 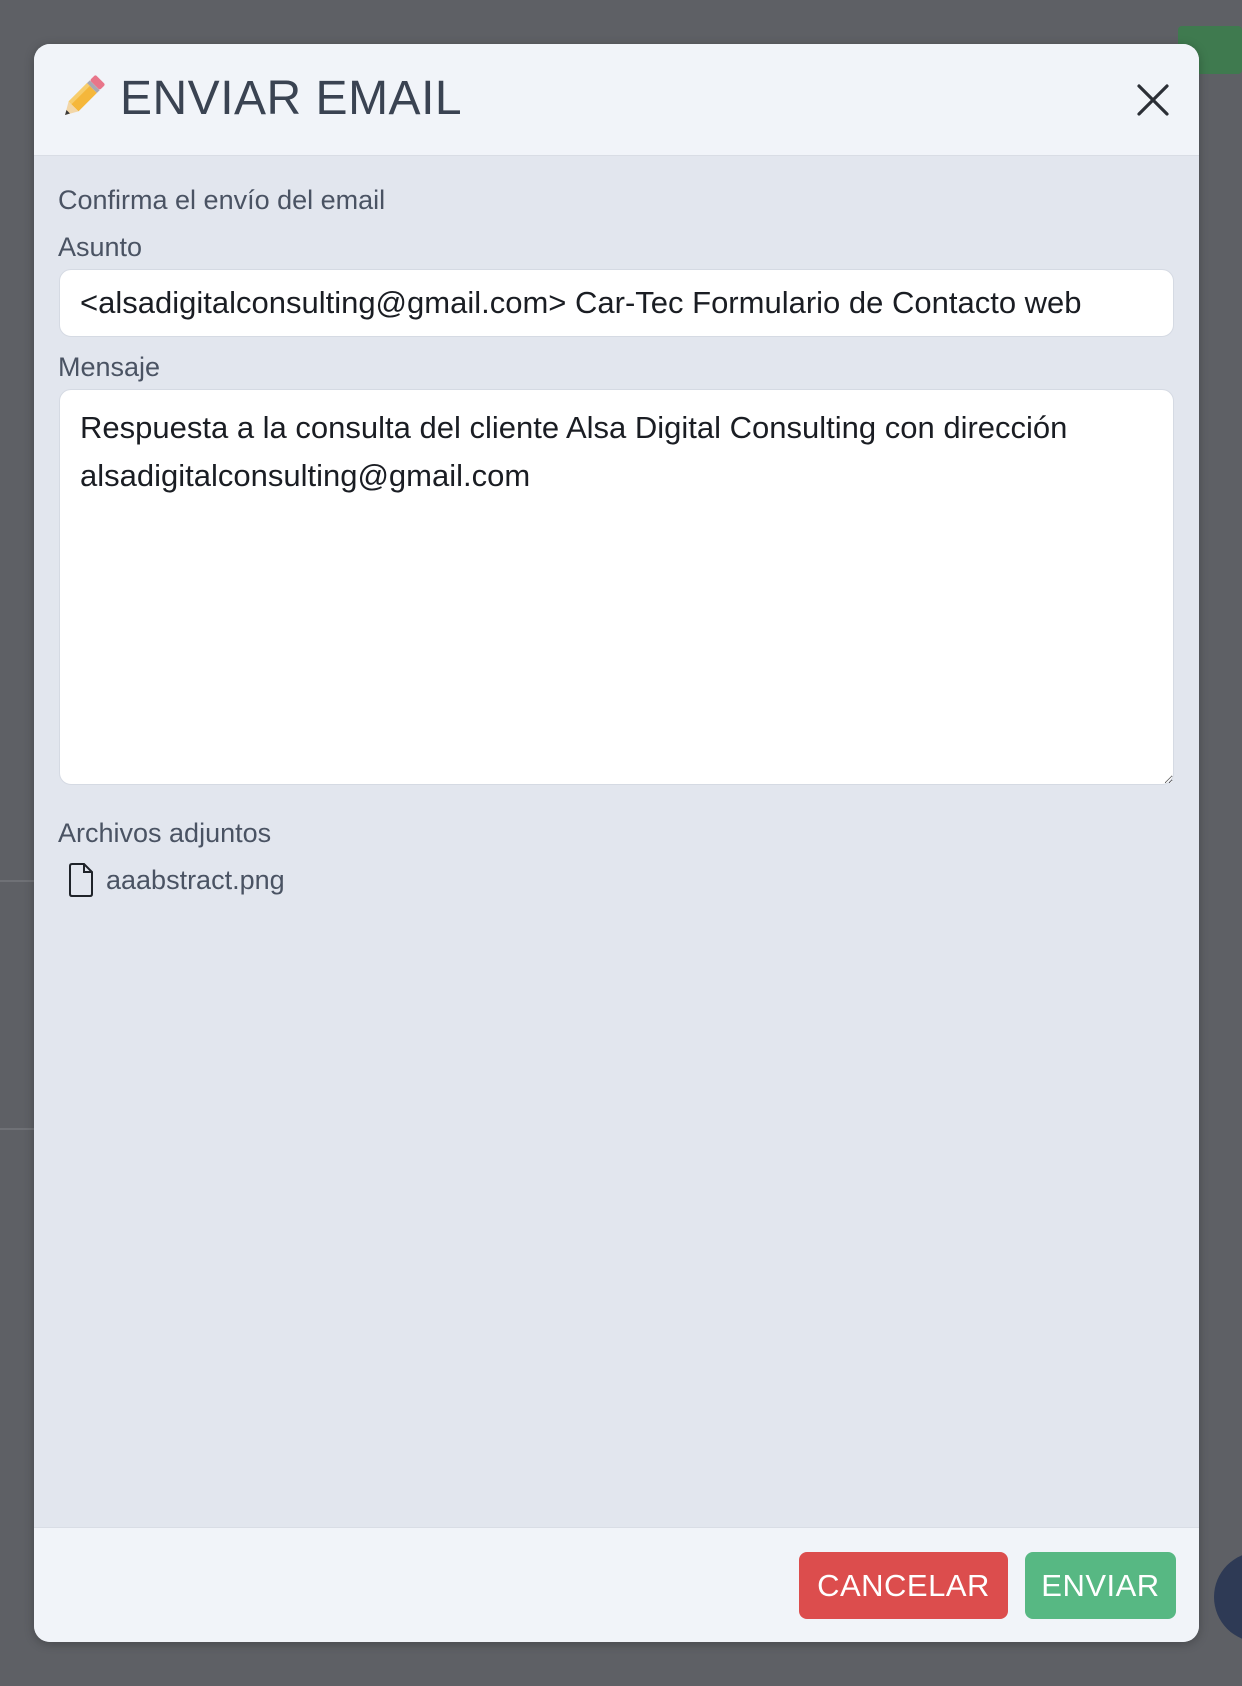 I want to click on modal-header: ENVIAR EMAIL, so click(x=616, y=100).